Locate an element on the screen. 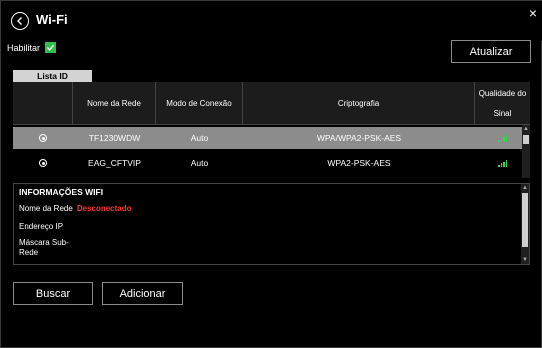 The width and height of the screenshot is (542, 348). table-row: TF1230WDW Auto WPA/WPA2-PSK-AES is located at coordinates (271, 138).